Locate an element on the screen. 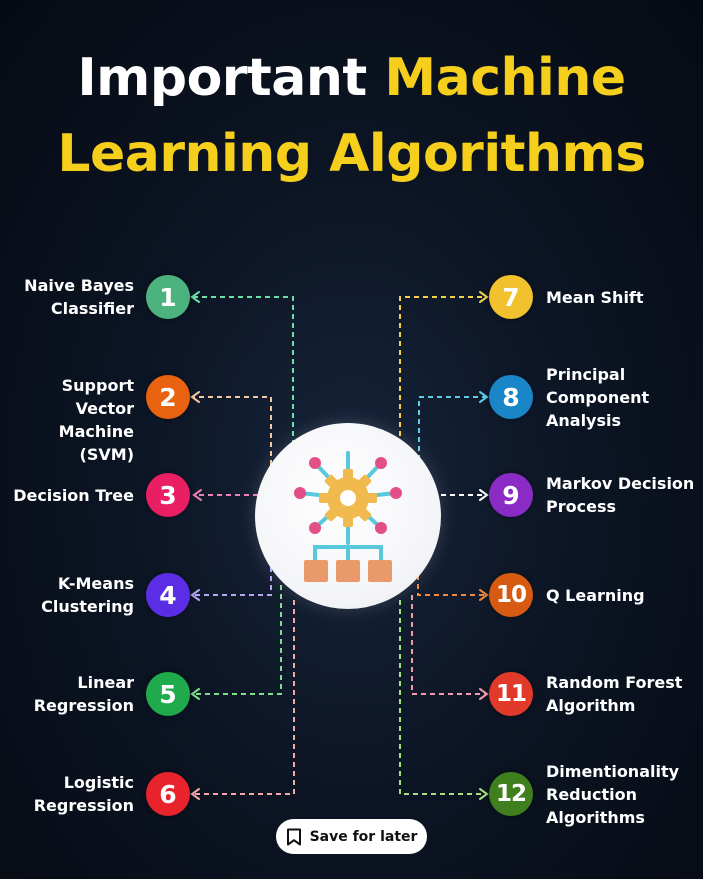 This screenshot has width=703, height=879. algorithm-label-8: Principal Component Analysis is located at coordinates (597, 397).